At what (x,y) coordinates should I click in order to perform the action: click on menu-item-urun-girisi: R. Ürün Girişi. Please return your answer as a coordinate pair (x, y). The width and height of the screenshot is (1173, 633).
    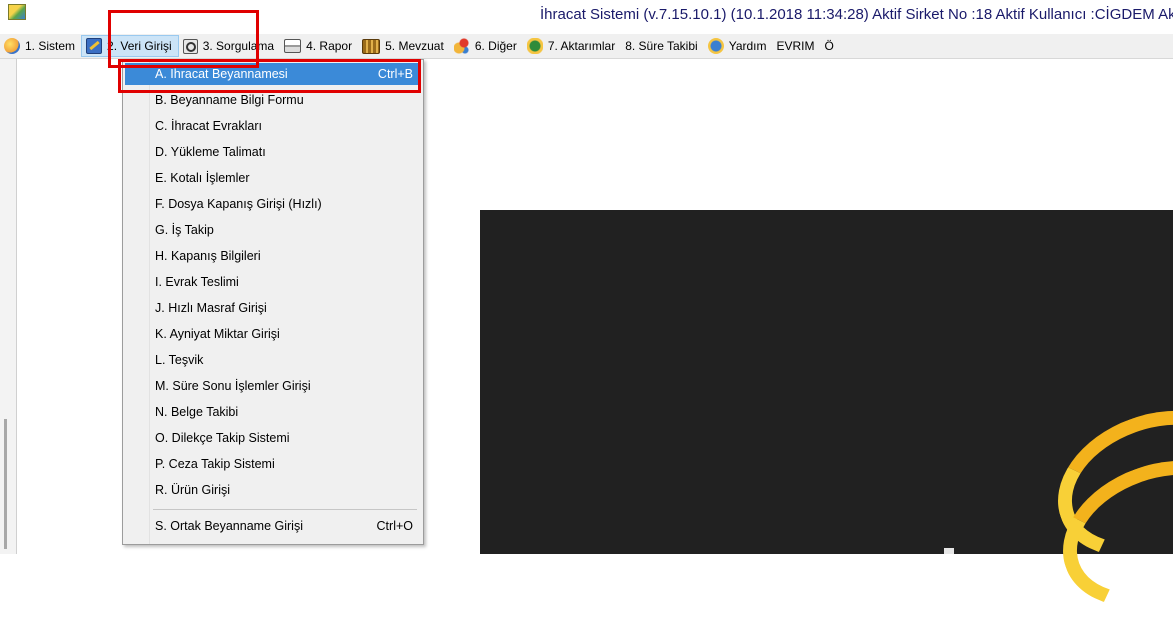
    Looking at the image, I should click on (272, 490).